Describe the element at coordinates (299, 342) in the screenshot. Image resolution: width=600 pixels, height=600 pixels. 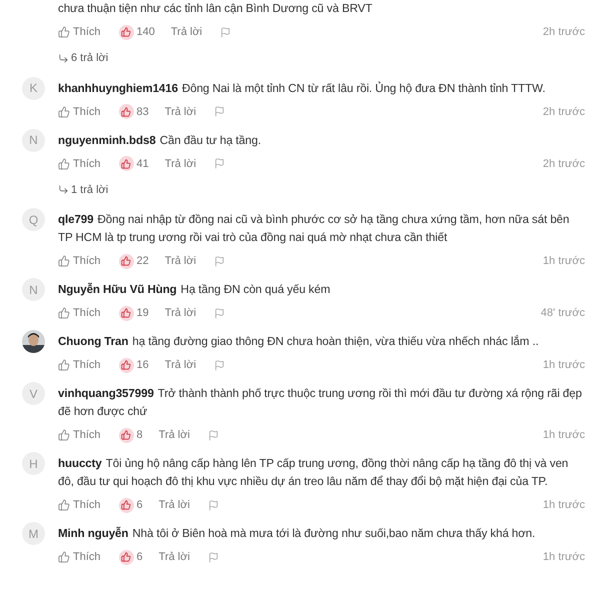
I see `comment-text: Chuong Tran hạ tầng đường giao thông ĐN chưa hoàn thiện, vừa thiếu vừa nhếch nhác lắm ..` at that location.